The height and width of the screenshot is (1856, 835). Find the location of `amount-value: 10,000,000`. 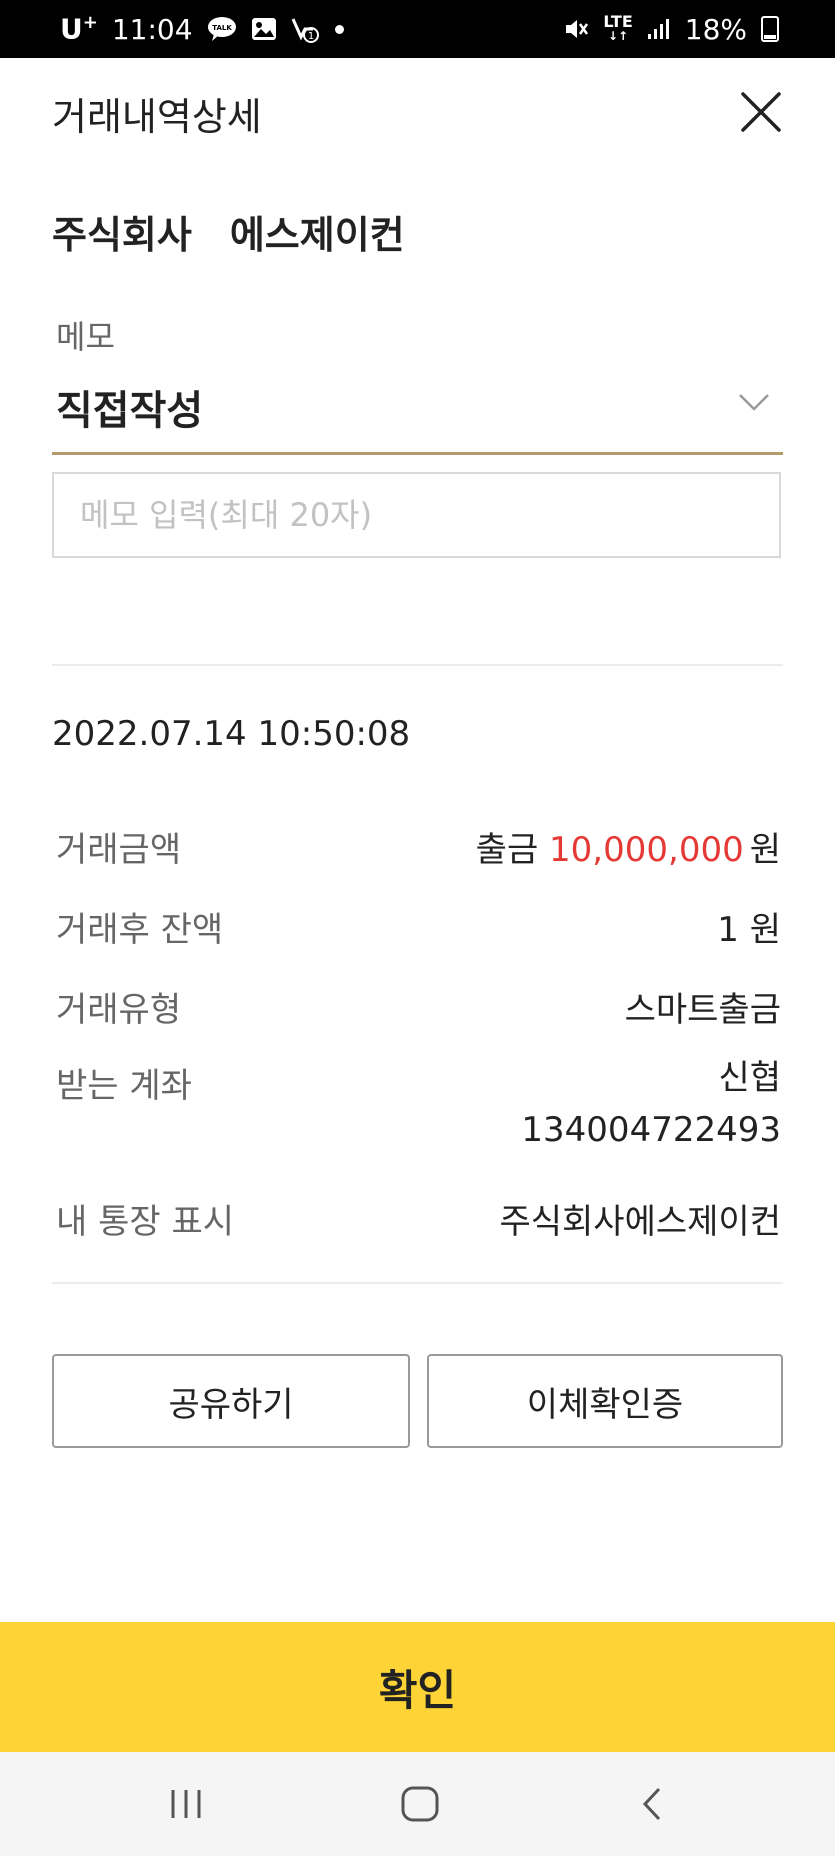

amount-value: 10,000,000 is located at coordinates (646, 850).